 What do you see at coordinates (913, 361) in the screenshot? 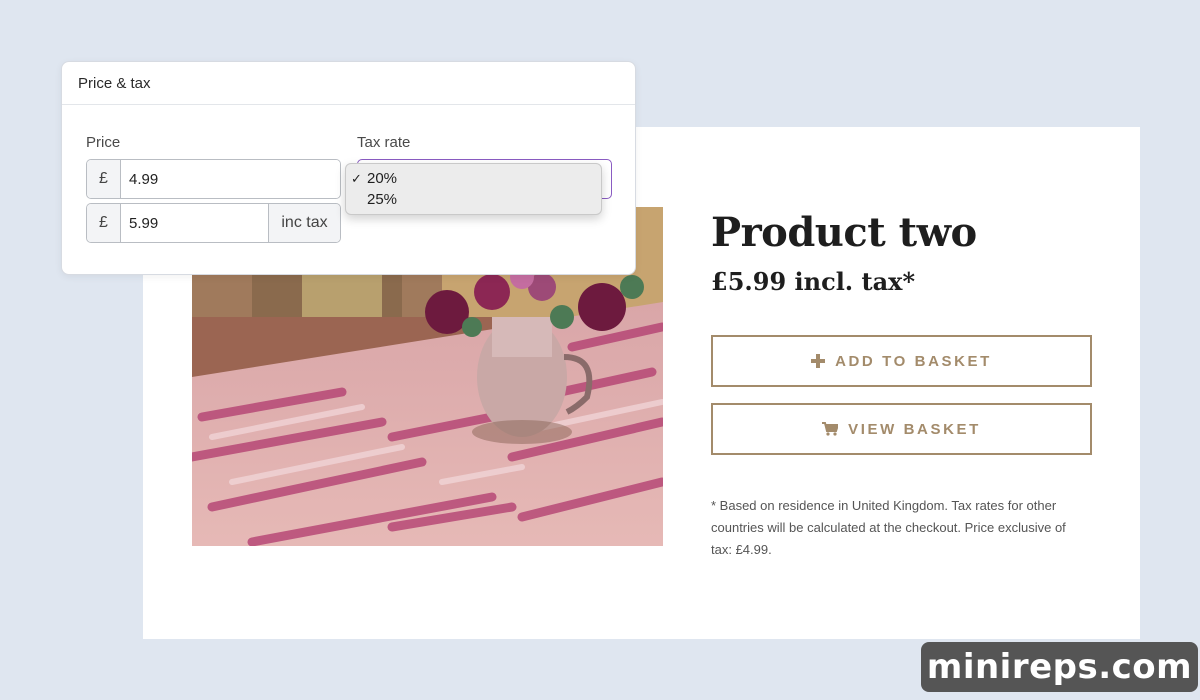
I see `add-to-basket-label: ADD TO BASKET` at bounding box center [913, 361].